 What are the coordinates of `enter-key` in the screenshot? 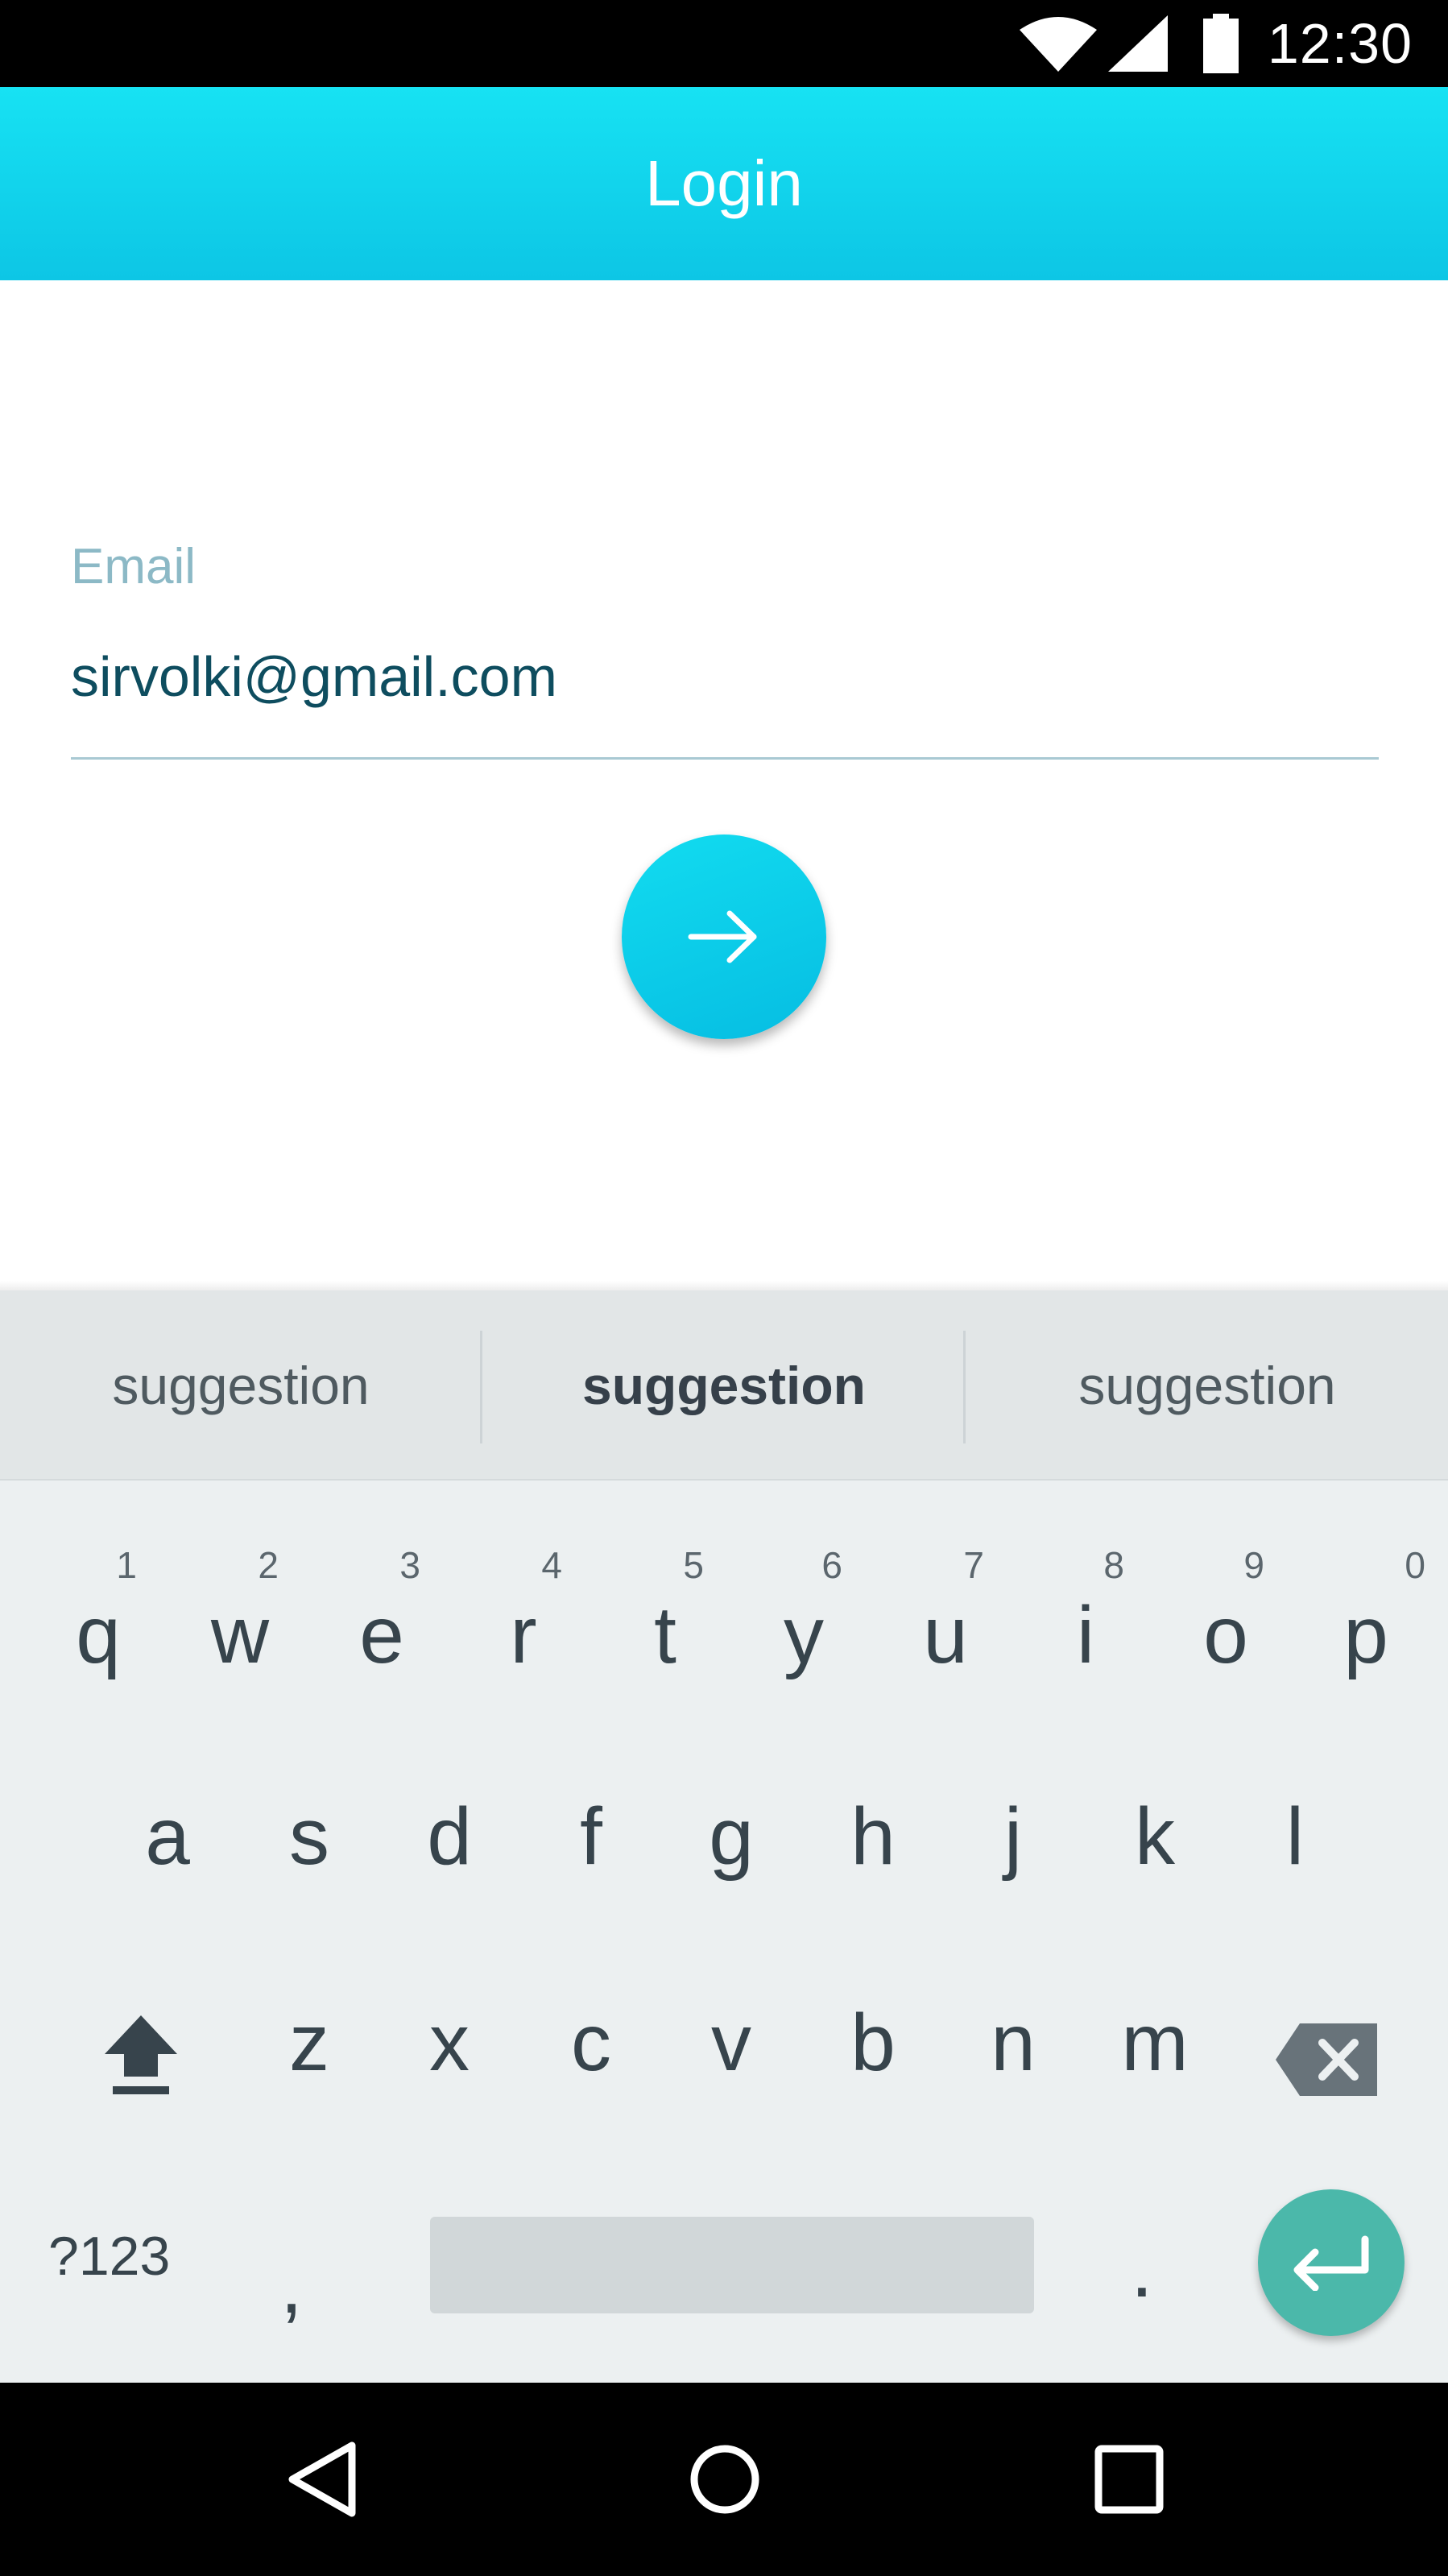 It's located at (1331, 2262).